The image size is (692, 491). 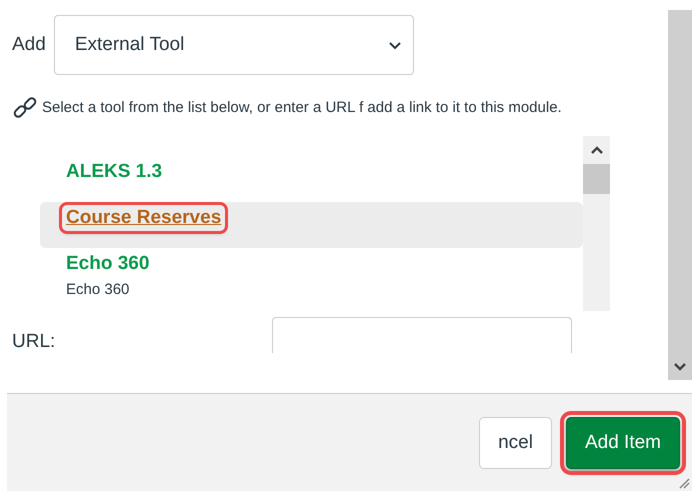 What do you see at coordinates (114, 172) in the screenshot?
I see `tool-name: ALEKS 1.3` at bounding box center [114, 172].